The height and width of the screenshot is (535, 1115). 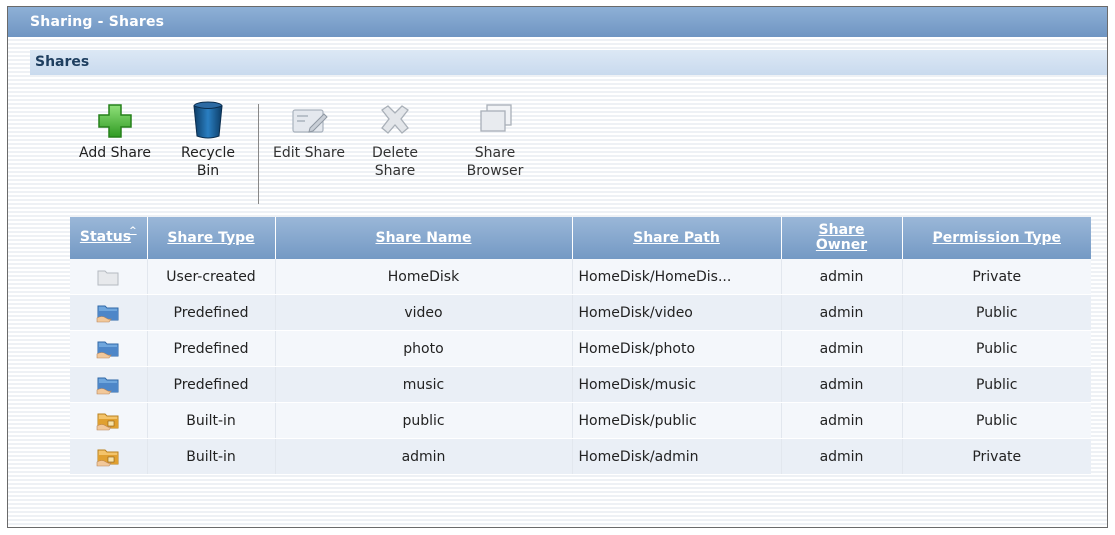 What do you see at coordinates (208, 120) in the screenshot?
I see `recycle-bin-icon` at bounding box center [208, 120].